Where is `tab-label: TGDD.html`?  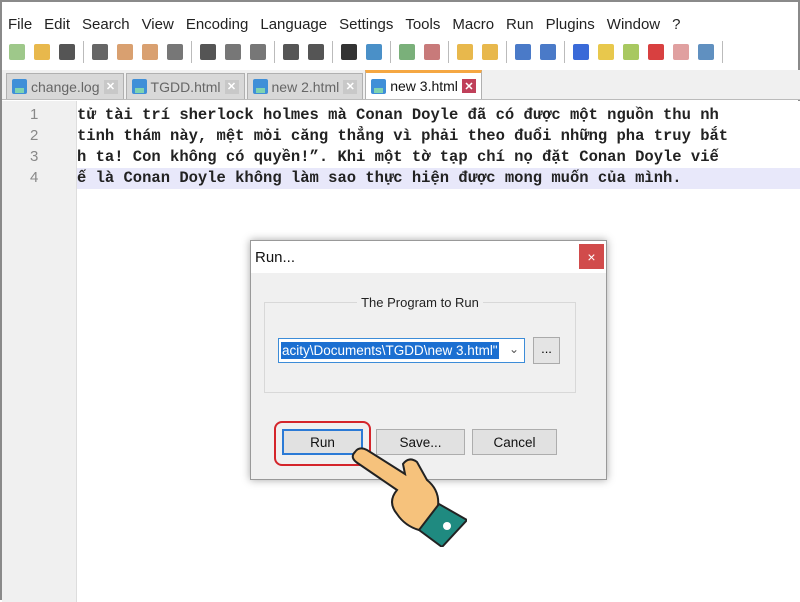 tab-label: TGDD.html is located at coordinates (185, 86).